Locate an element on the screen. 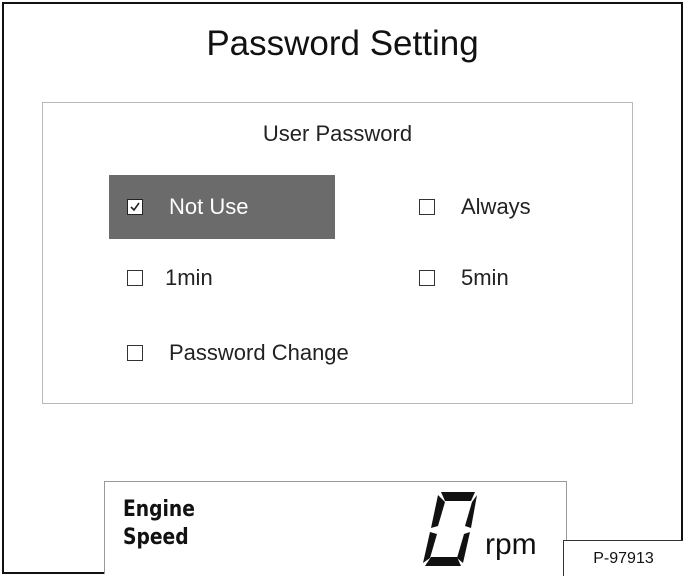 The width and height of the screenshot is (688, 577). option-label: Always is located at coordinates (496, 206).